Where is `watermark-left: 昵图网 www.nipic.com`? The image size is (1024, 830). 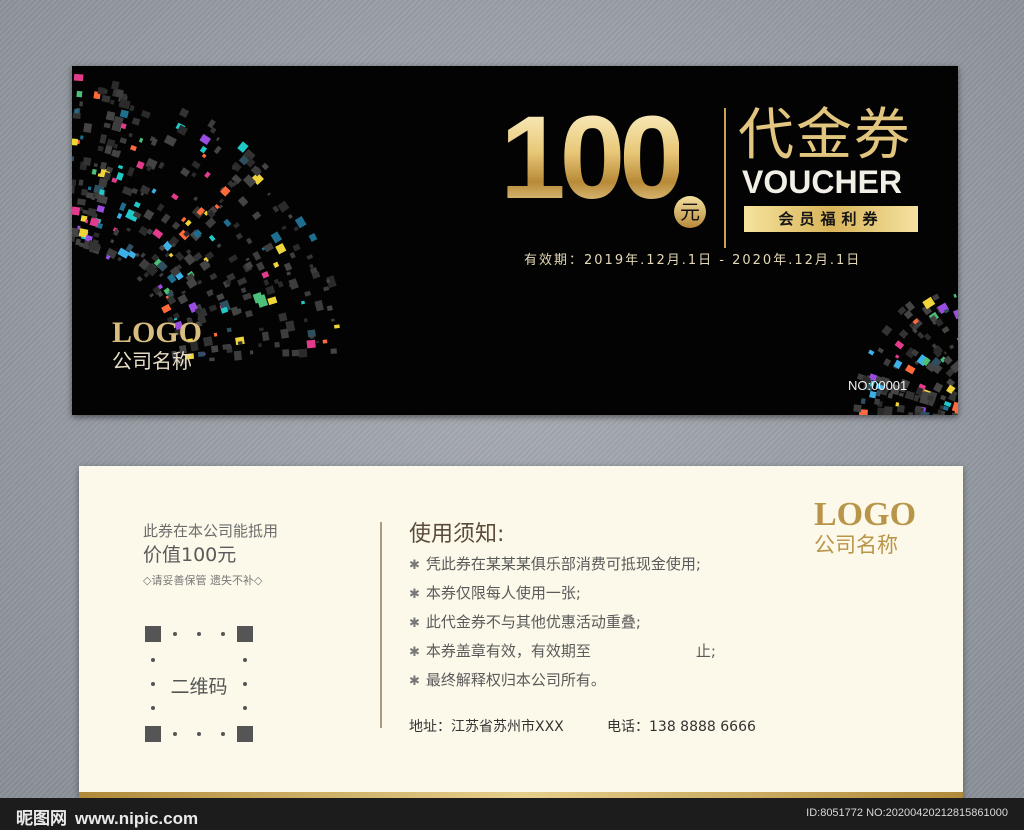
watermark-left: 昵图网 www.nipic.com is located at coordinates (107, 816).